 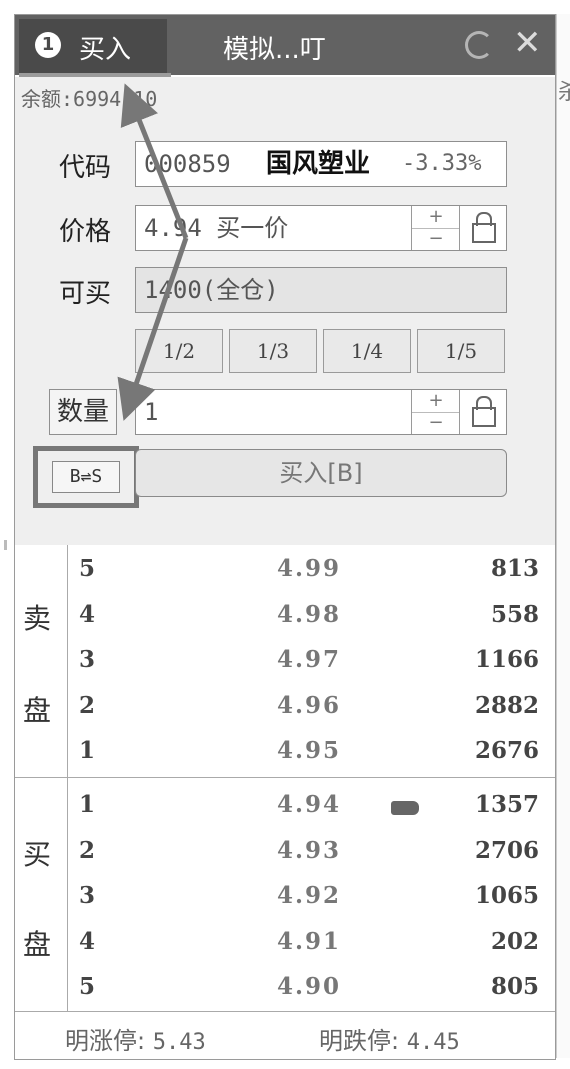 I want to click on sell-level-row: 5 4.99 813, so click(x=310, y=572).